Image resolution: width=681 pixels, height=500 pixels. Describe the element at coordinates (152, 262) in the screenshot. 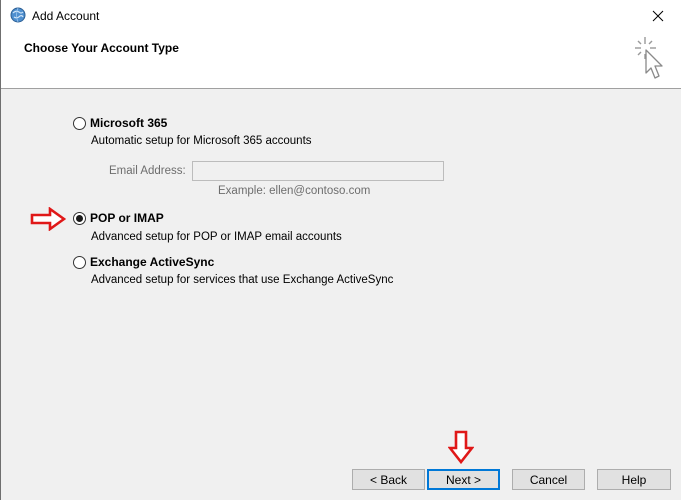

I see `option-label-exchange-activesync: Exchange ActiveSync` at that location.